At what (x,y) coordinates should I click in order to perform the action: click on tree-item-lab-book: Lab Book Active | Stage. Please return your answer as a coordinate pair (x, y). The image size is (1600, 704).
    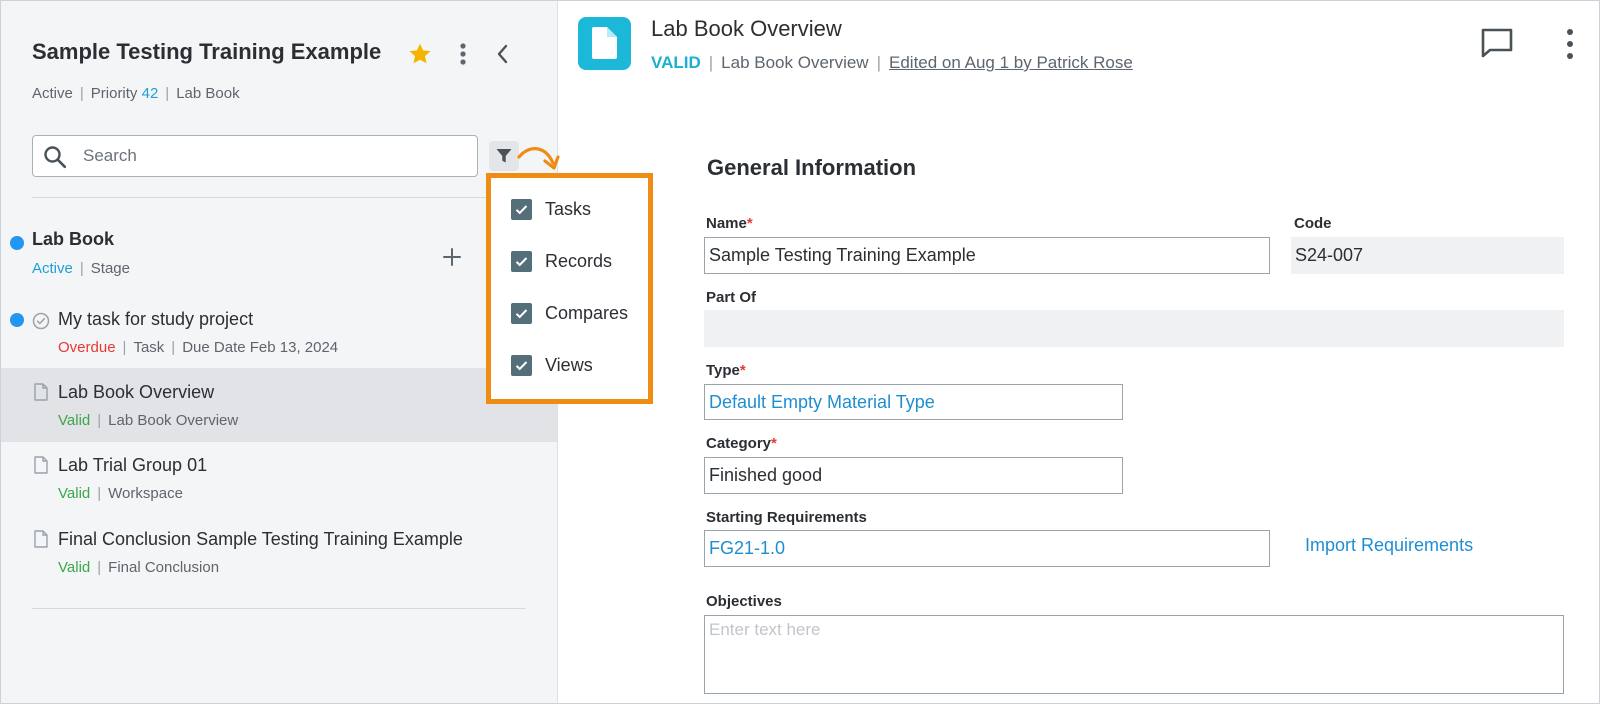
    Looking at the image, I should click on (279, 259).